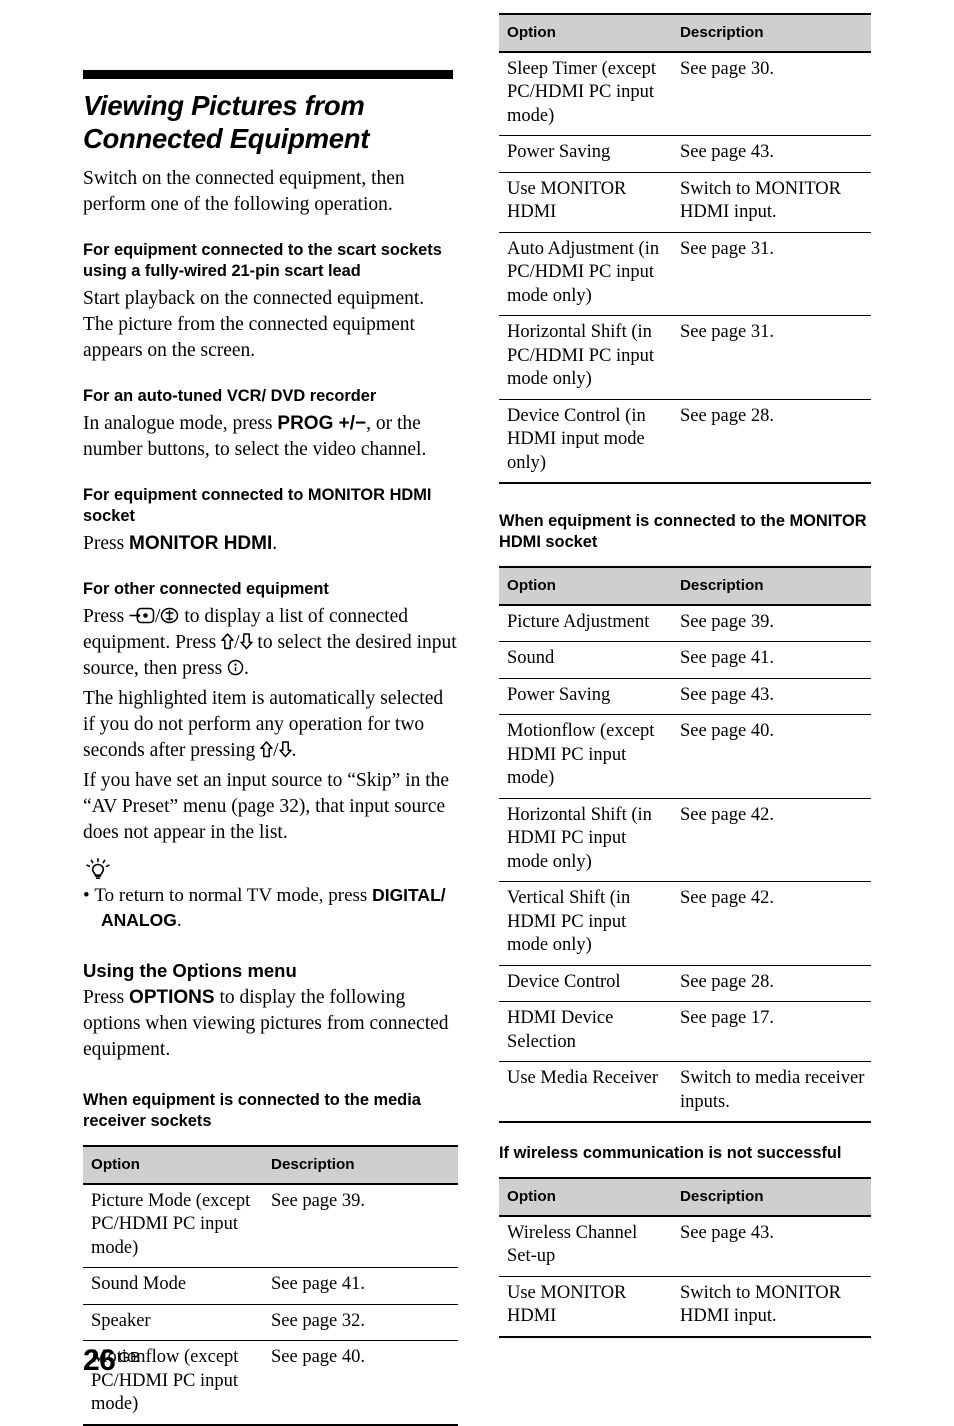 Image resolution: width=954 pixels, height=1426 pixels. Describe the element at coordinates (201, 543) in the screenshot. I see `key-monitor-hdmi: MONITOR HDMI` at that location.